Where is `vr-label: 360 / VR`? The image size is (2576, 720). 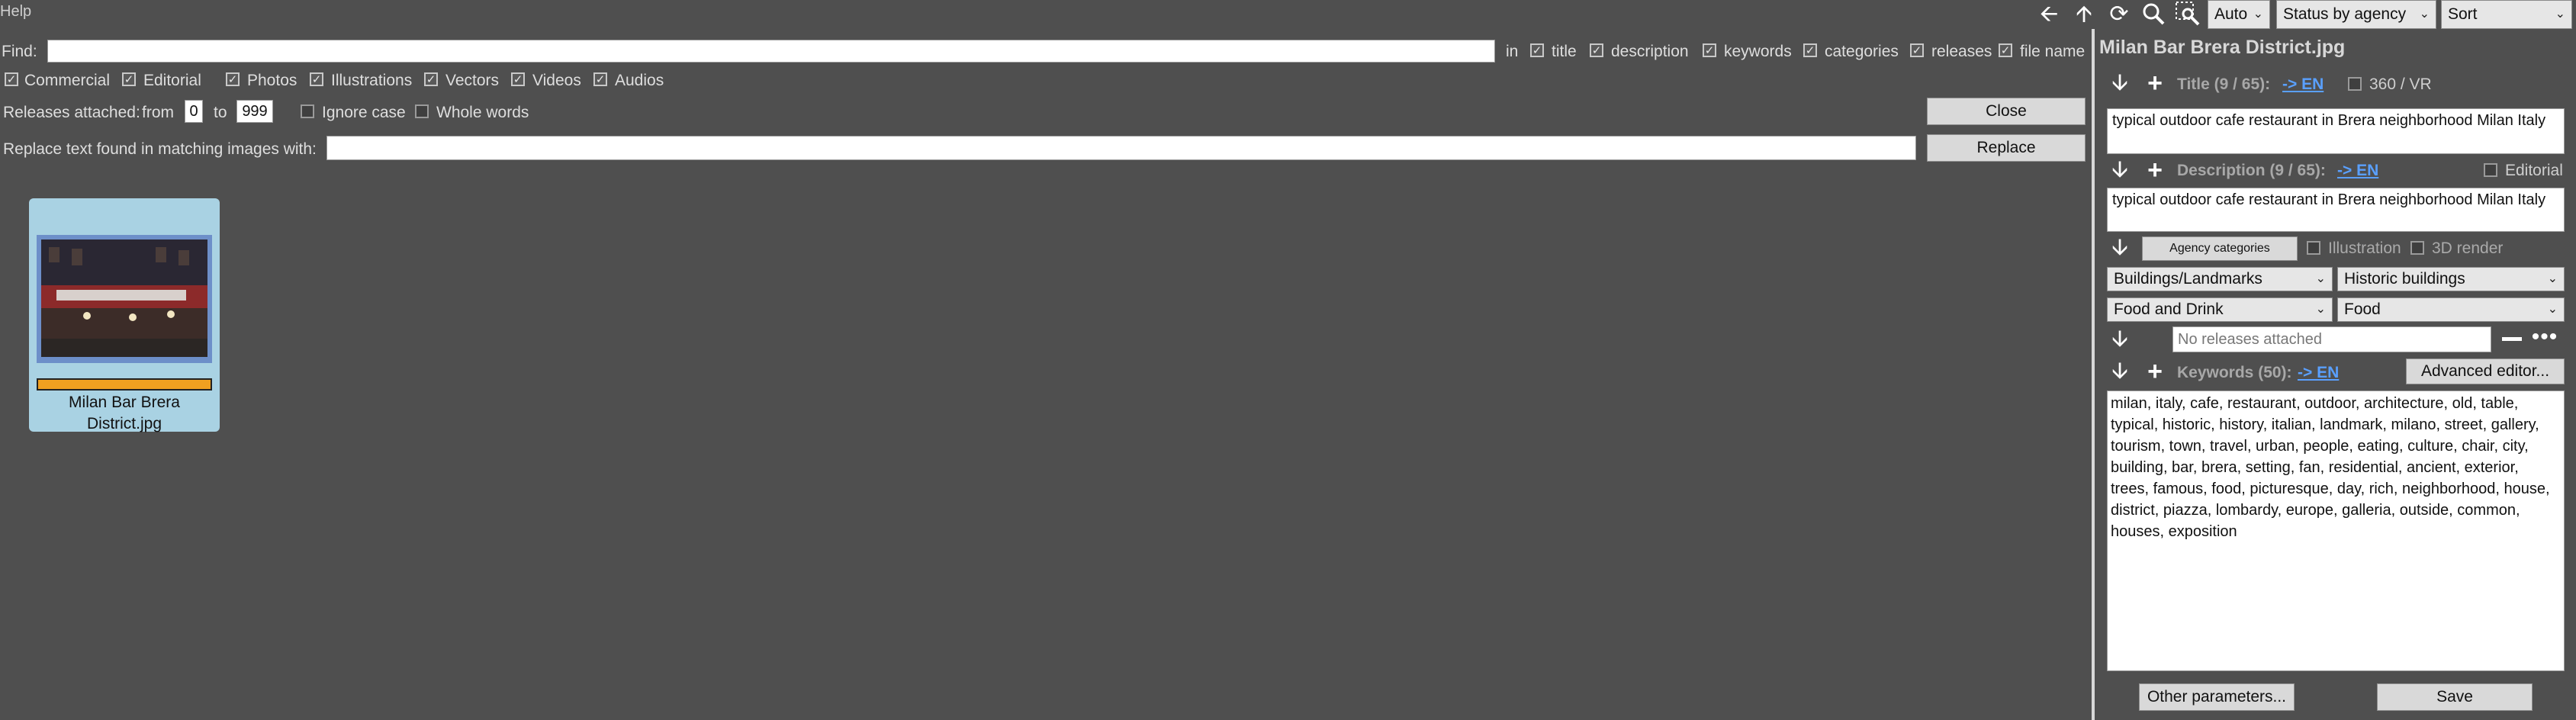 vr-label: 360 / VR is located at coordinates (2400, 84).